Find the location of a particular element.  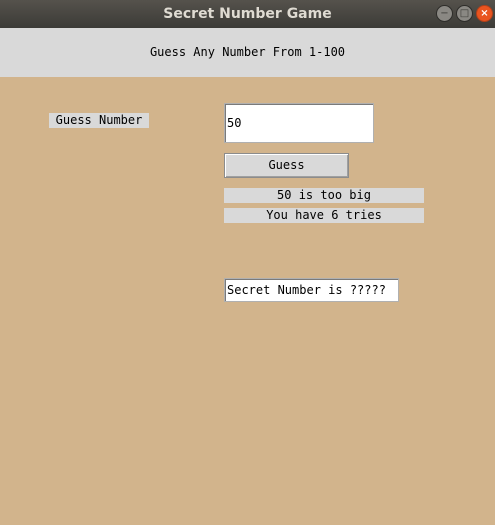

window-titlebar: Secret Number Game − □ × is located at coordinates (247, 14).